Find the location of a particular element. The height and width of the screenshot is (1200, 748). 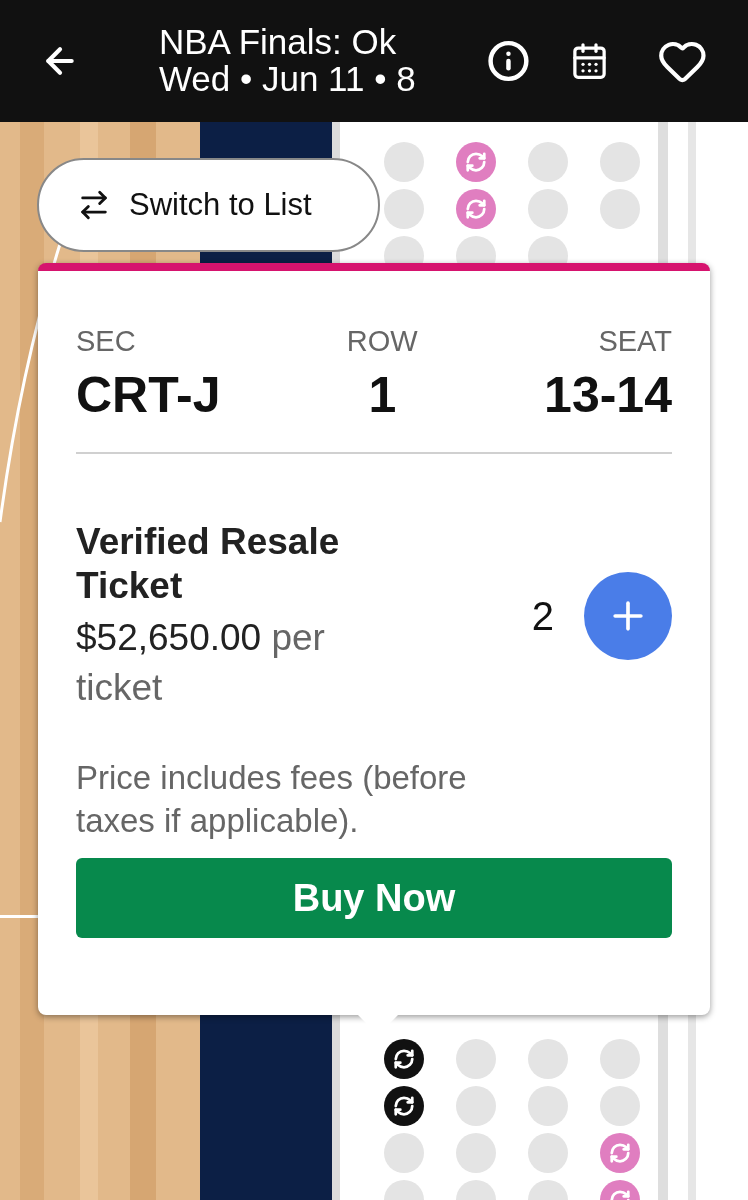

switch-to-list-button: Switch to List is located at coordinates (208, 205).